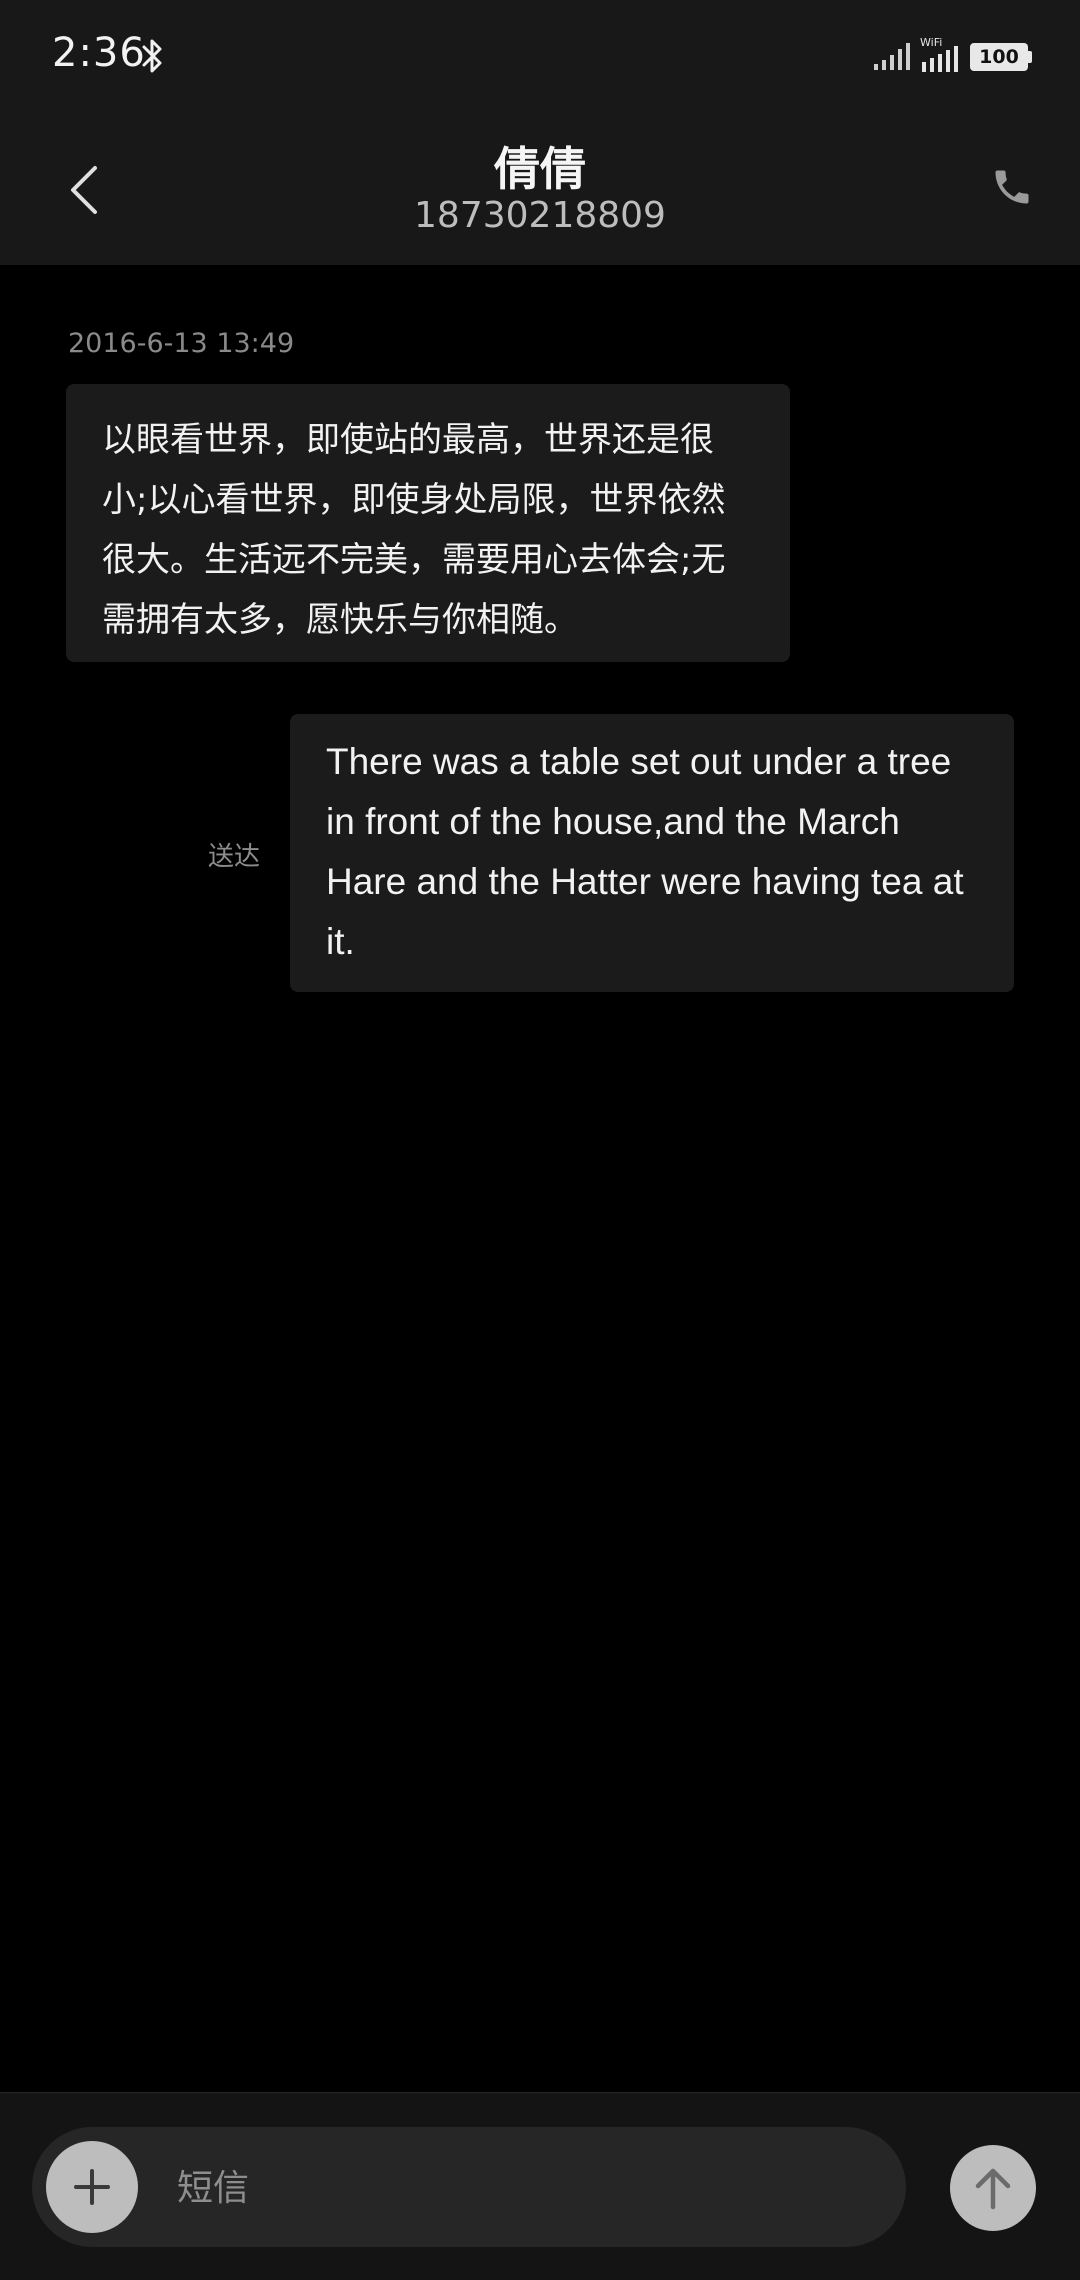 This screenshot has width=1080, height=2280. I want to click on status-time: 2:36, so click(99, 53).